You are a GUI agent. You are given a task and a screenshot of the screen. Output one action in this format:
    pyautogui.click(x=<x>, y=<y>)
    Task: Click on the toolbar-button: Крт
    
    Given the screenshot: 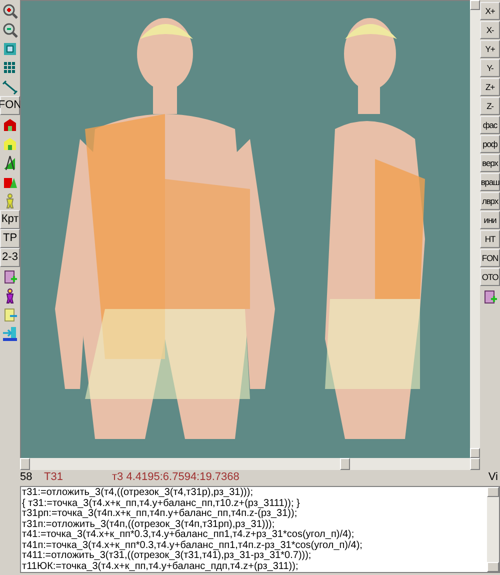 What is the action you would take?
    pyautogui.click(x=10, y=219)
    